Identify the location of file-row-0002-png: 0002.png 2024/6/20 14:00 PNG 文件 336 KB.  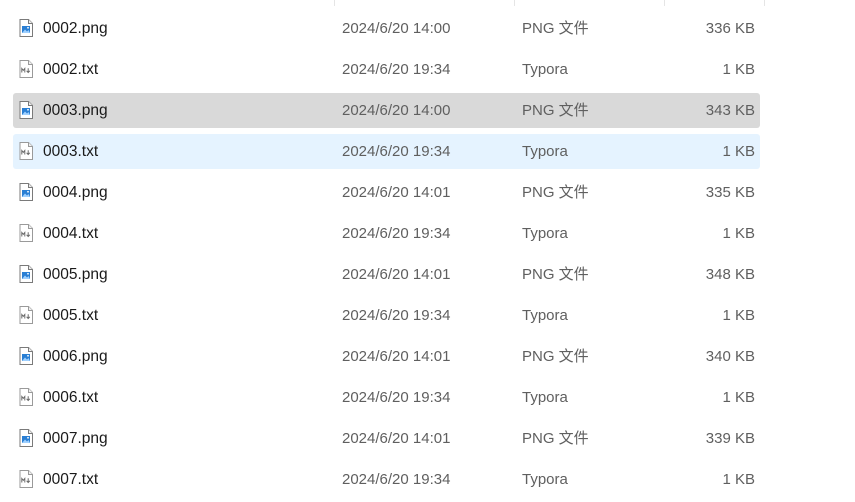
(386, 28).